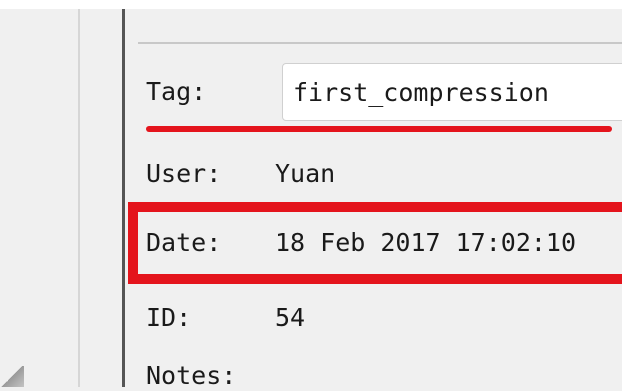 The height and width of the screenshot is (391, 622). What do you see at coordinates (79, 198) in the screenshot?
I see `pane-splitter` at bounding box center [79, 198].